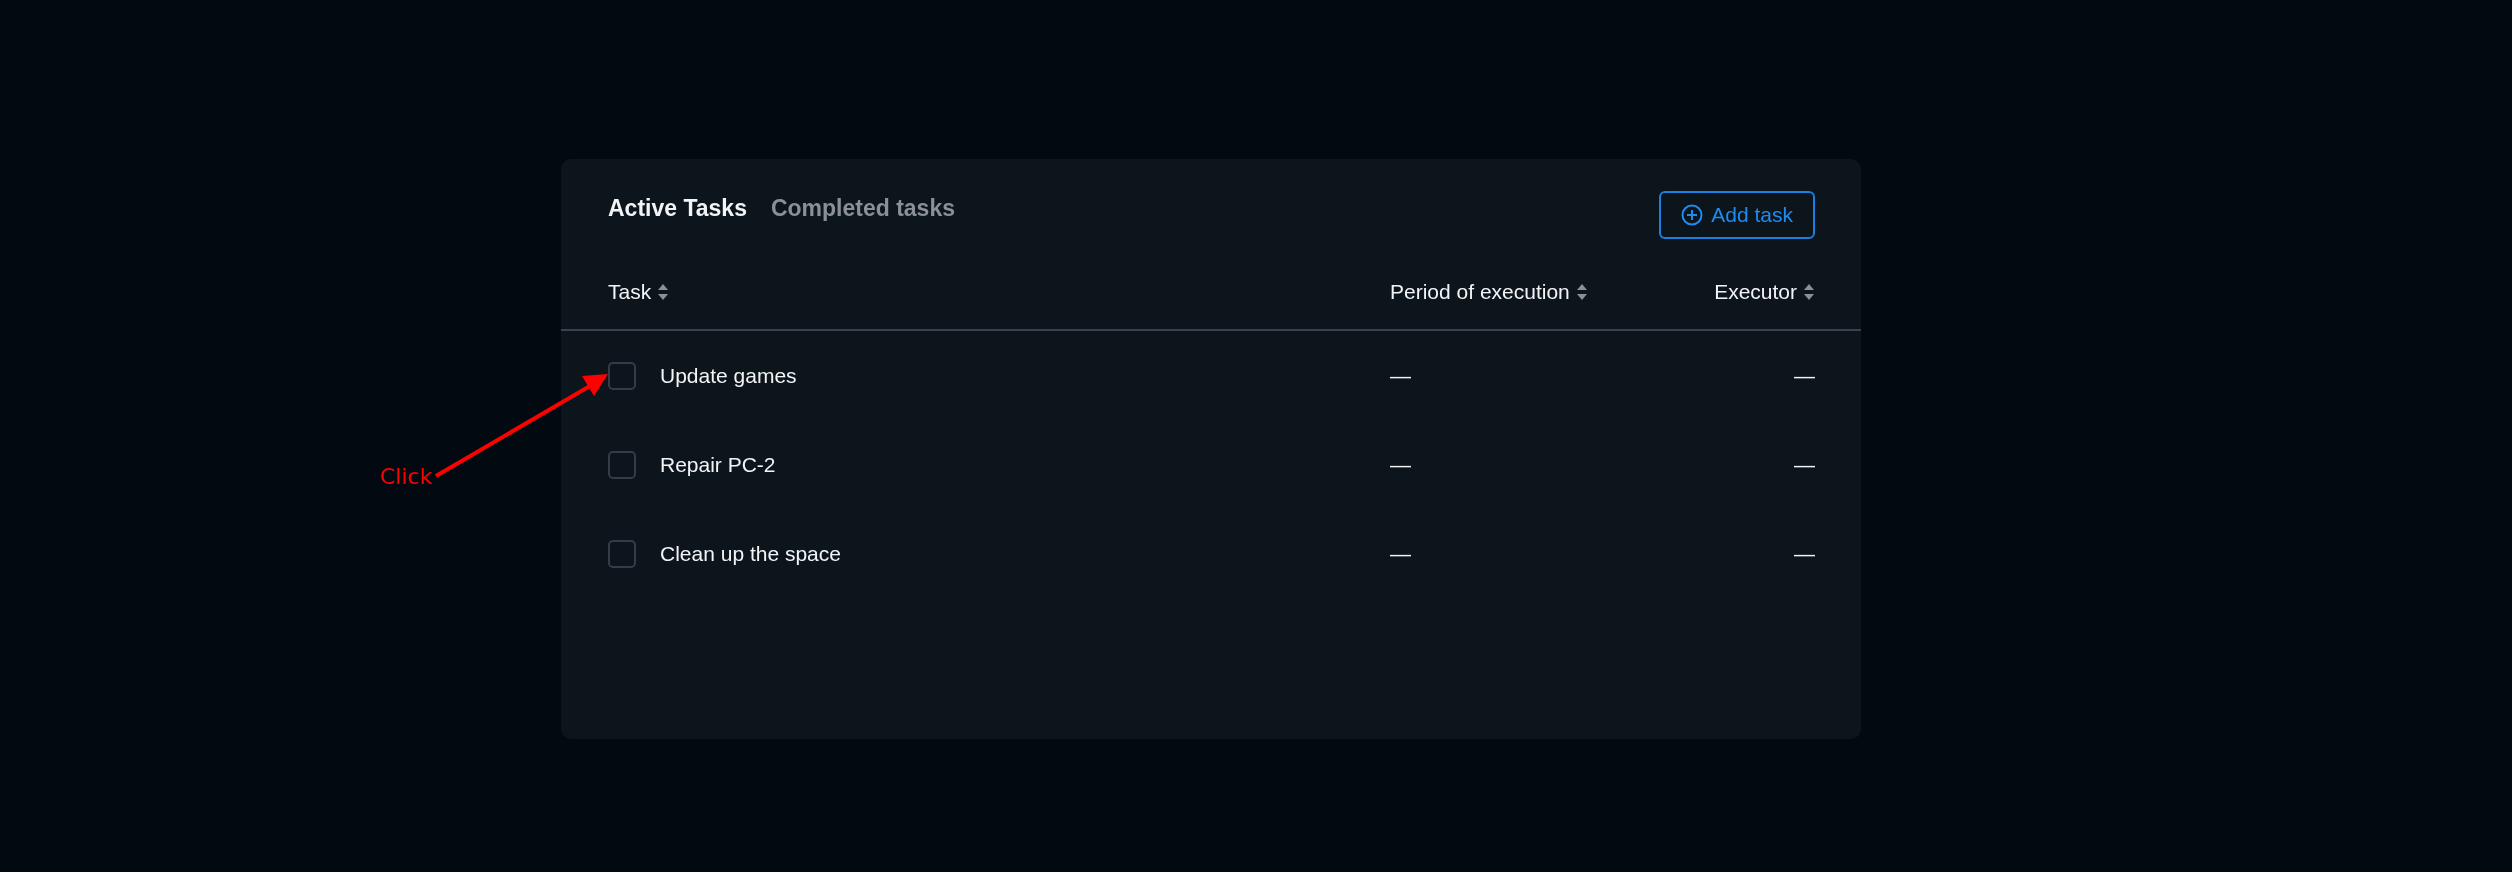 The image size is (2512, 872). Describe the element at coordinates (630, 292) in the screenshot. I see `column-header: Task` at that location.